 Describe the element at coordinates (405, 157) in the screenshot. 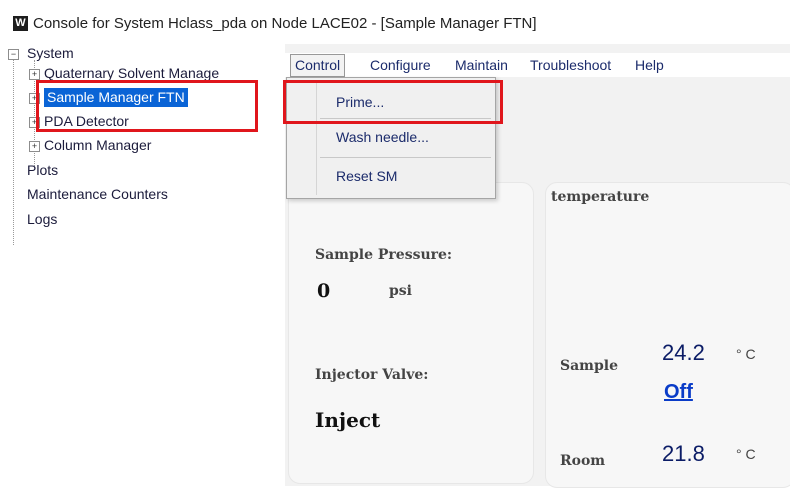

I see `menu-separator` at that location.